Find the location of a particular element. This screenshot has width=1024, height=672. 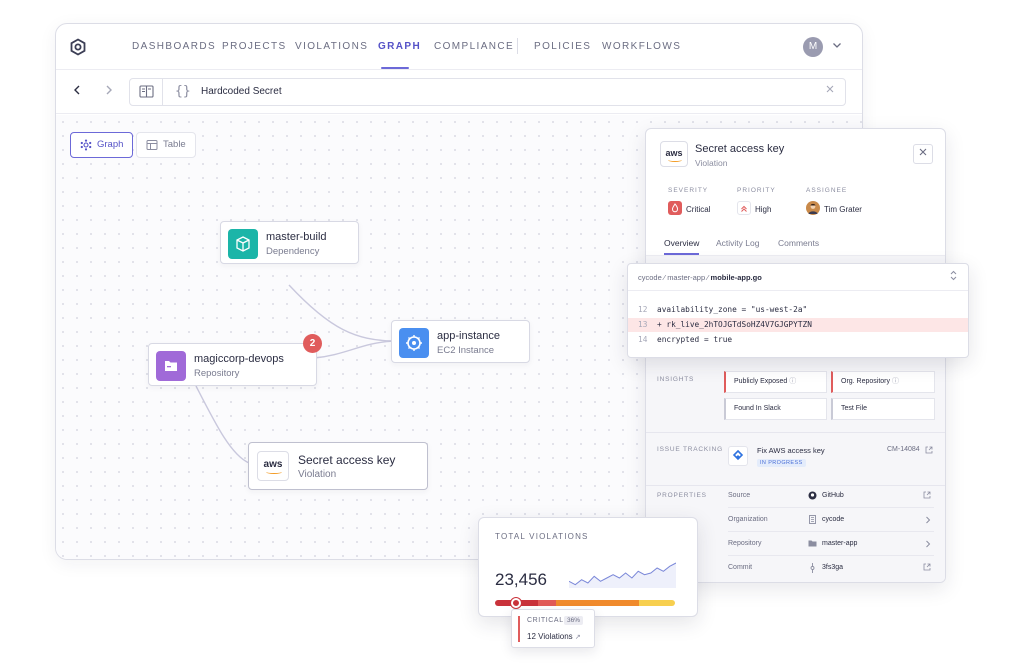

node-title: app-instance is located at coordinates (468, 336).